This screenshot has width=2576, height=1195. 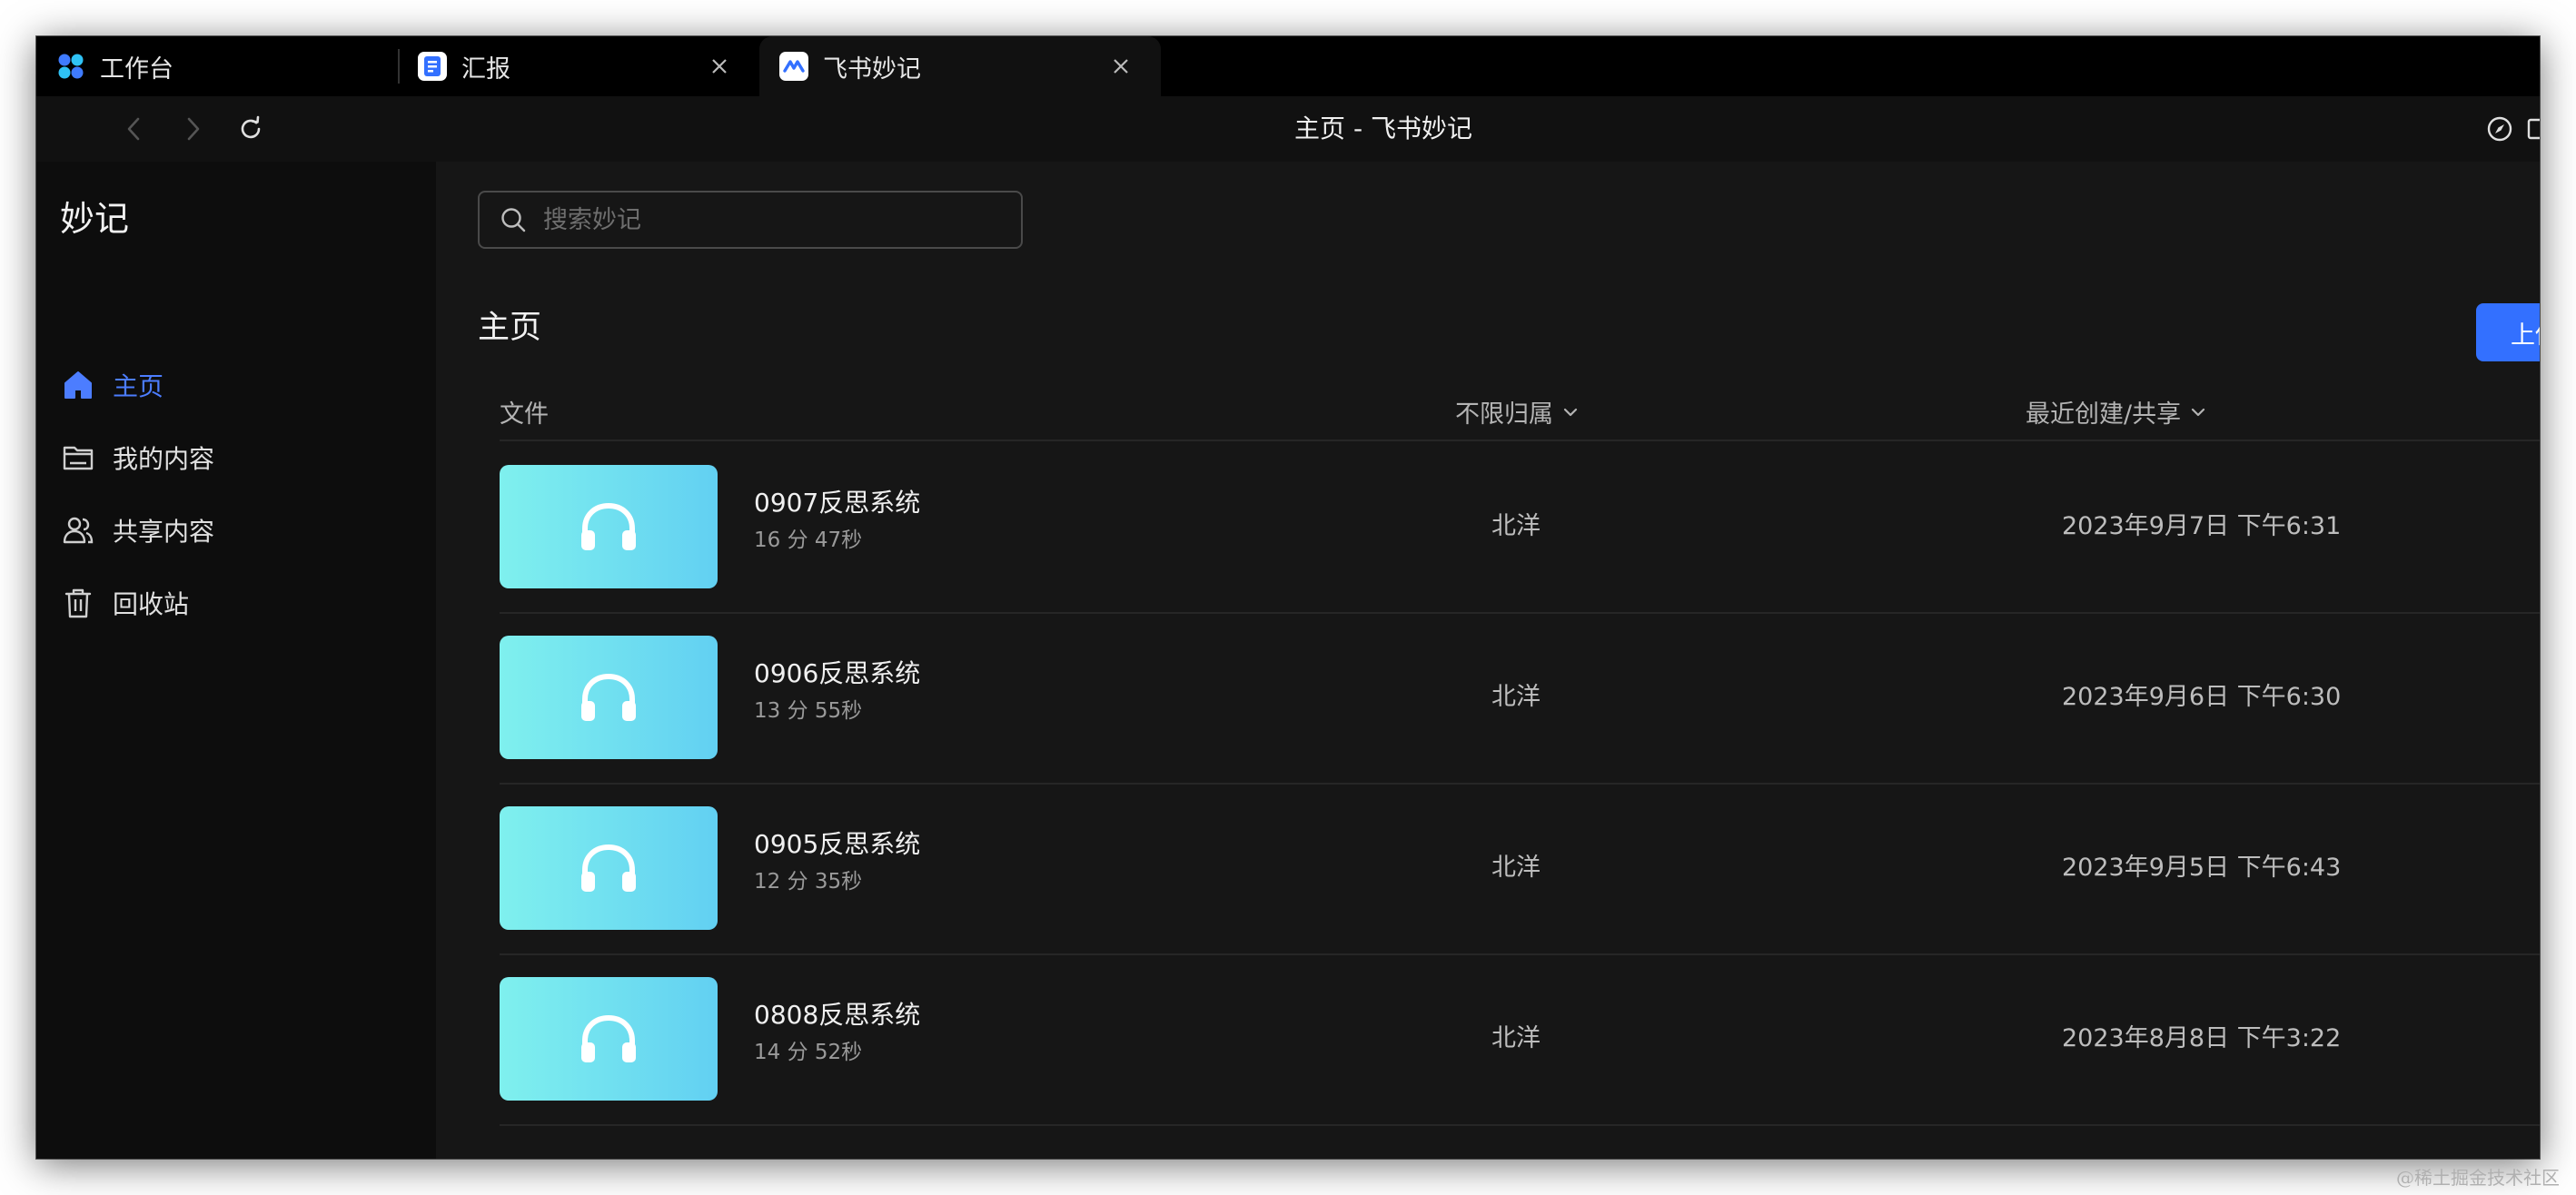 What do you see at coordinates (1288, 129) in the screenshot?
I see `toolbar: 主页 - 飞书妙记` at bounding box center [1288, 129].